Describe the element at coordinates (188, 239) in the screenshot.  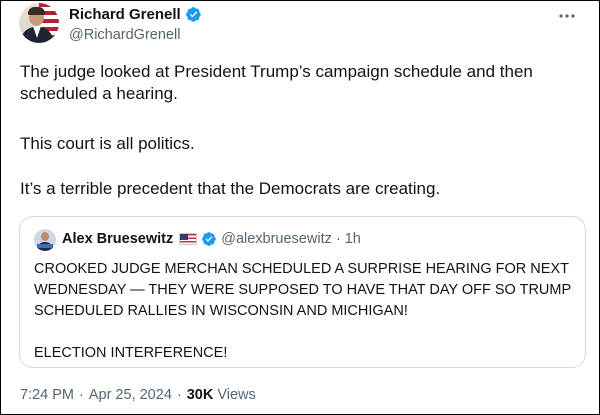
I see `us-flag-icon` at that location.